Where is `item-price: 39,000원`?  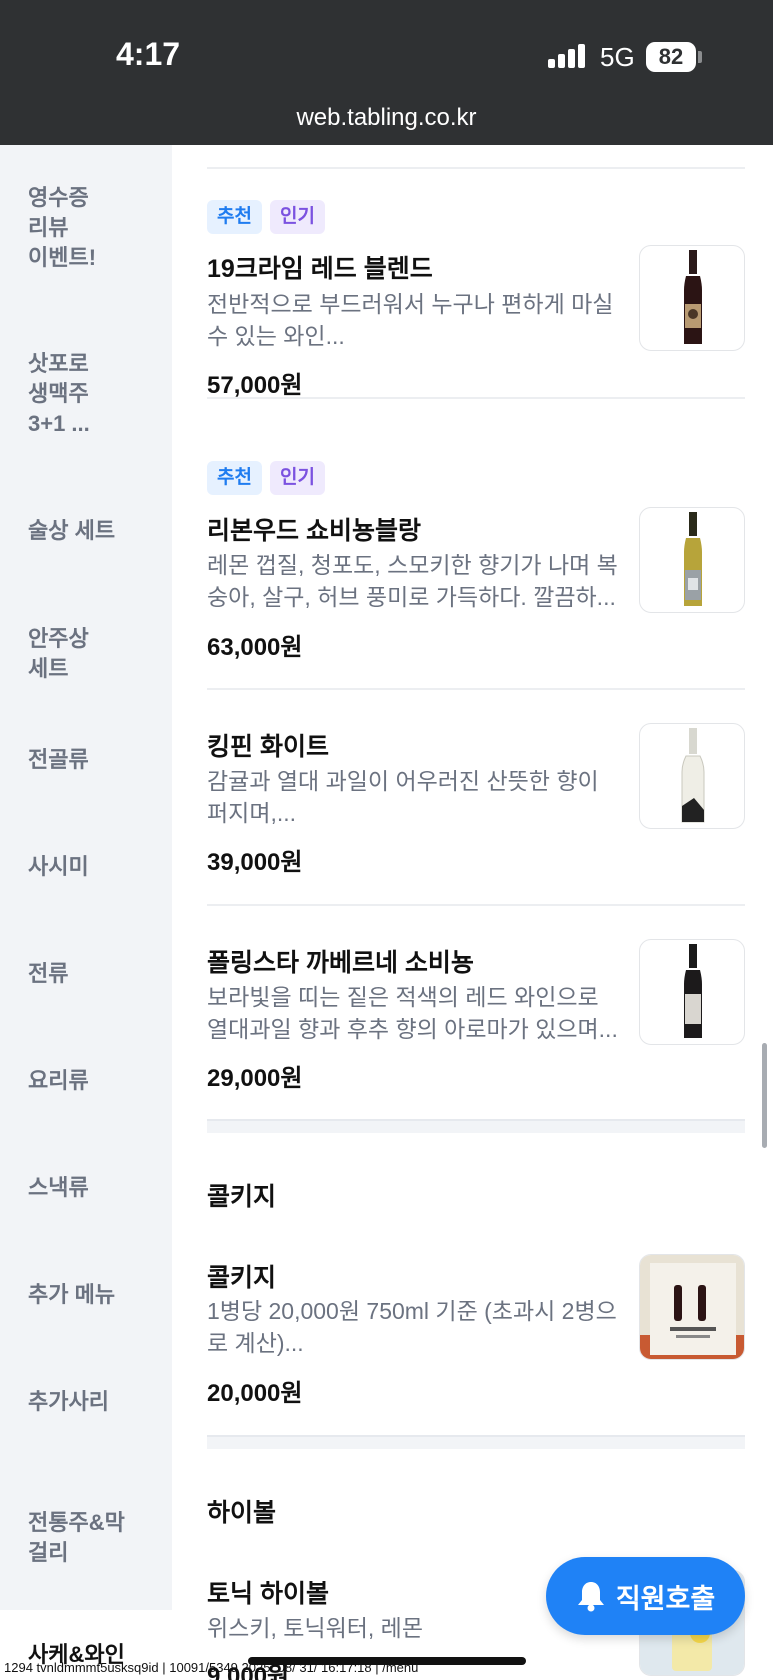 item-price: 39,000원 is located at coordinates (255, 862).